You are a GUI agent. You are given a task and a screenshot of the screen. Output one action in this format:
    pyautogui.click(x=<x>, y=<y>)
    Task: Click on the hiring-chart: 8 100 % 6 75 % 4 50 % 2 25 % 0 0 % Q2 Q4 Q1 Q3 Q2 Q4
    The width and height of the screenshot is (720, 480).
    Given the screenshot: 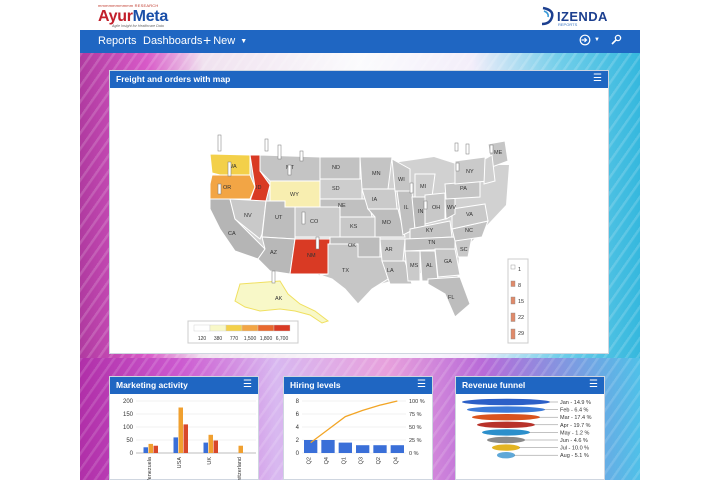 What is the action you would take?
    pyautogui.click(x=358, y=437)
    